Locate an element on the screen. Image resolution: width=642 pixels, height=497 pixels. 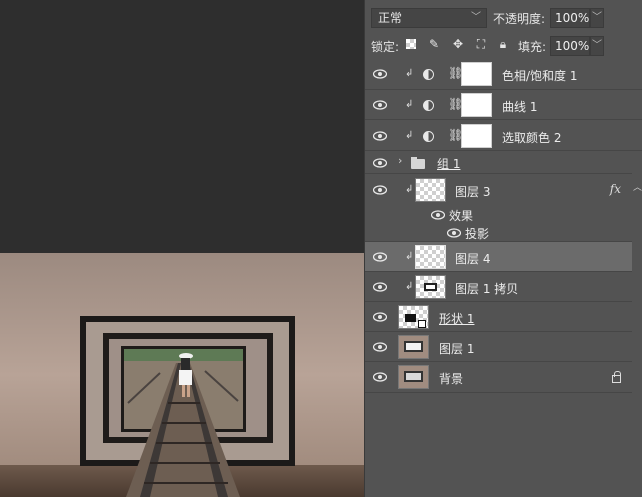
chevron-right-icon: › is located at coordinates (400, 160).